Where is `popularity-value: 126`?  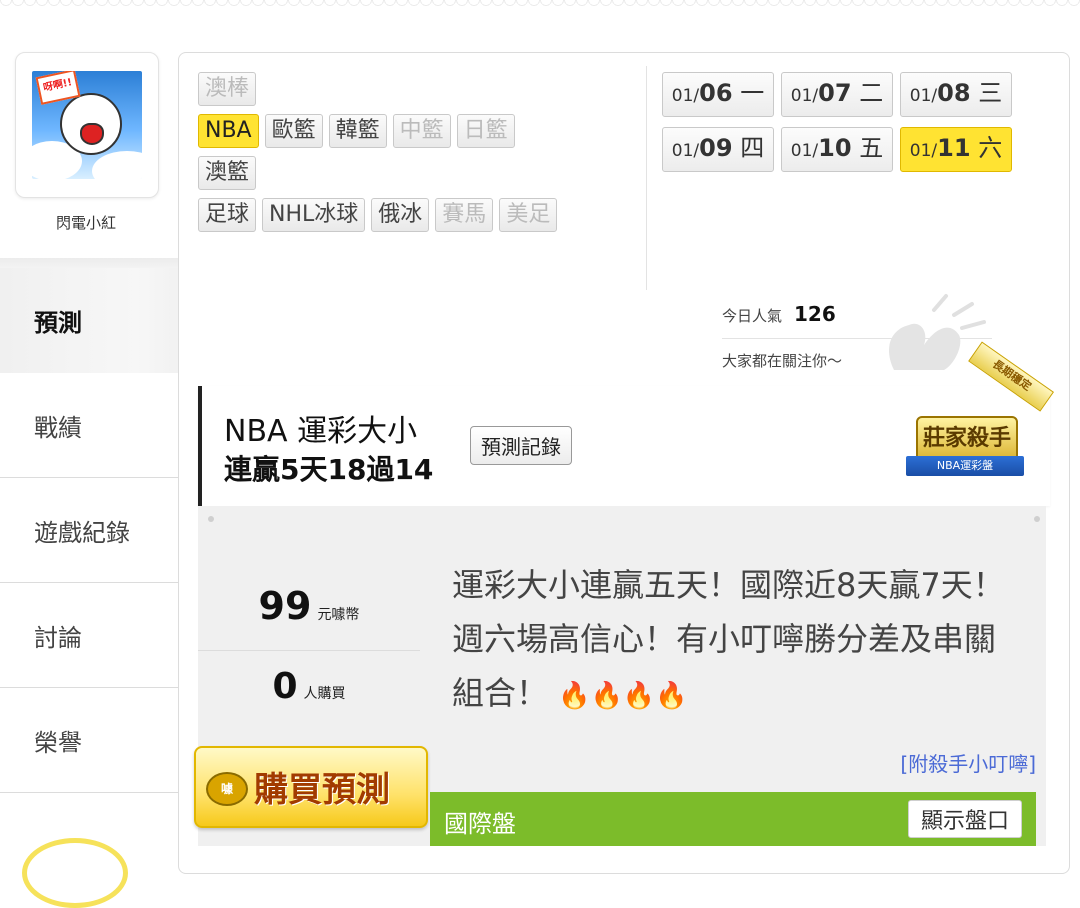 popularity-value: 126 is located at coordinates (815, 314).